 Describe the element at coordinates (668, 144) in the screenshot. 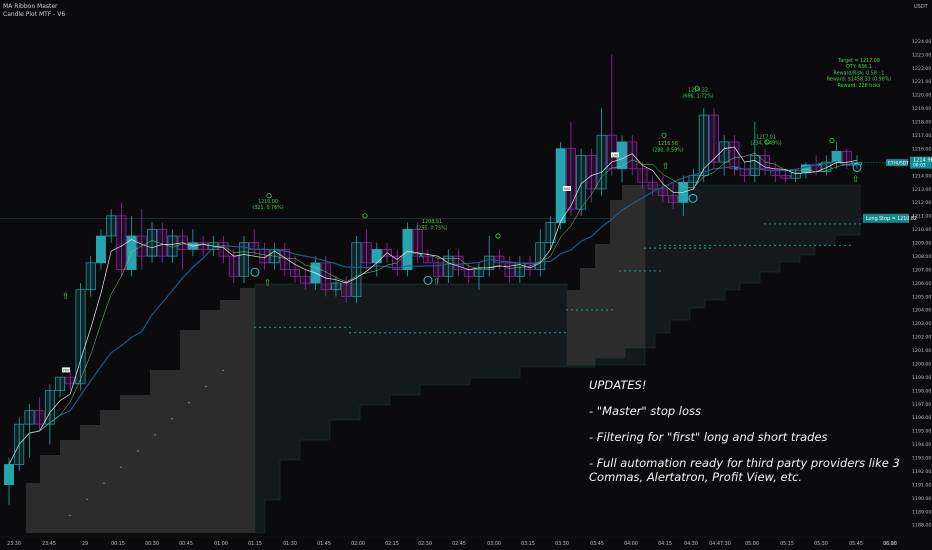

I see `trade-annotation: 1216.56` at that location.